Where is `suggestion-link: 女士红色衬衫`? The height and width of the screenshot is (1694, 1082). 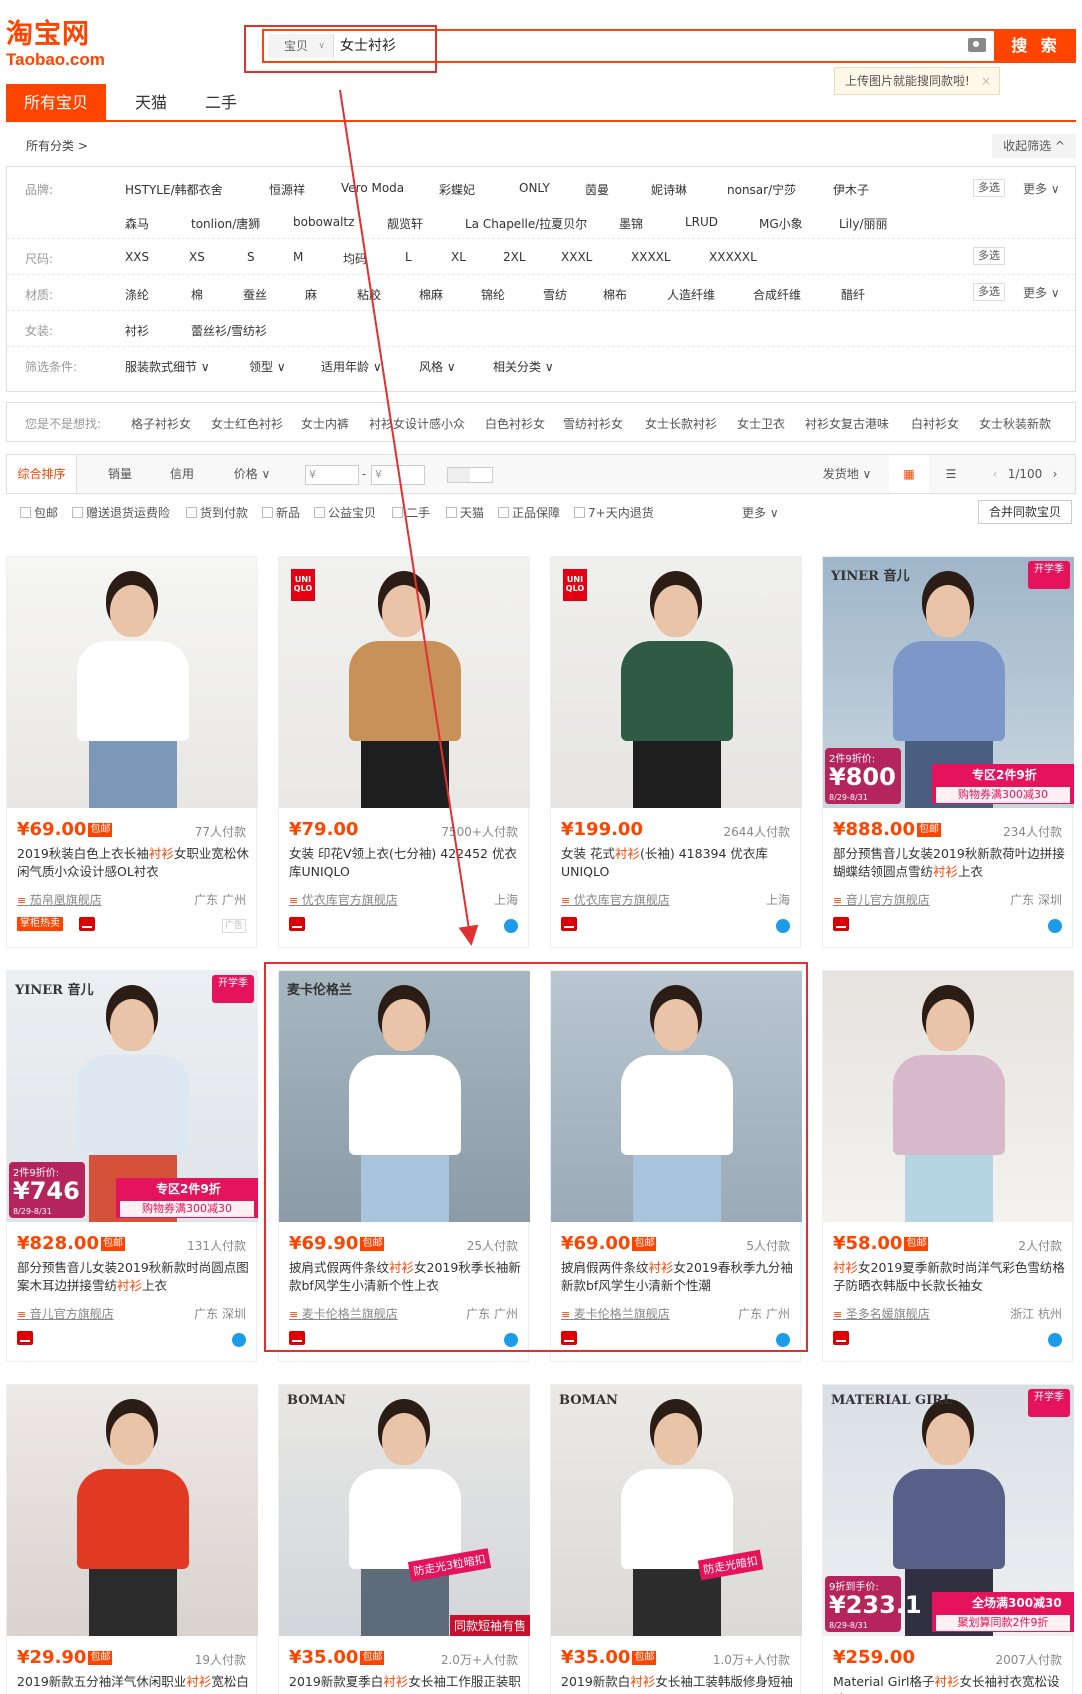
suggestion-link: 女士红色衬衫 is located at coordinates (247, 423).